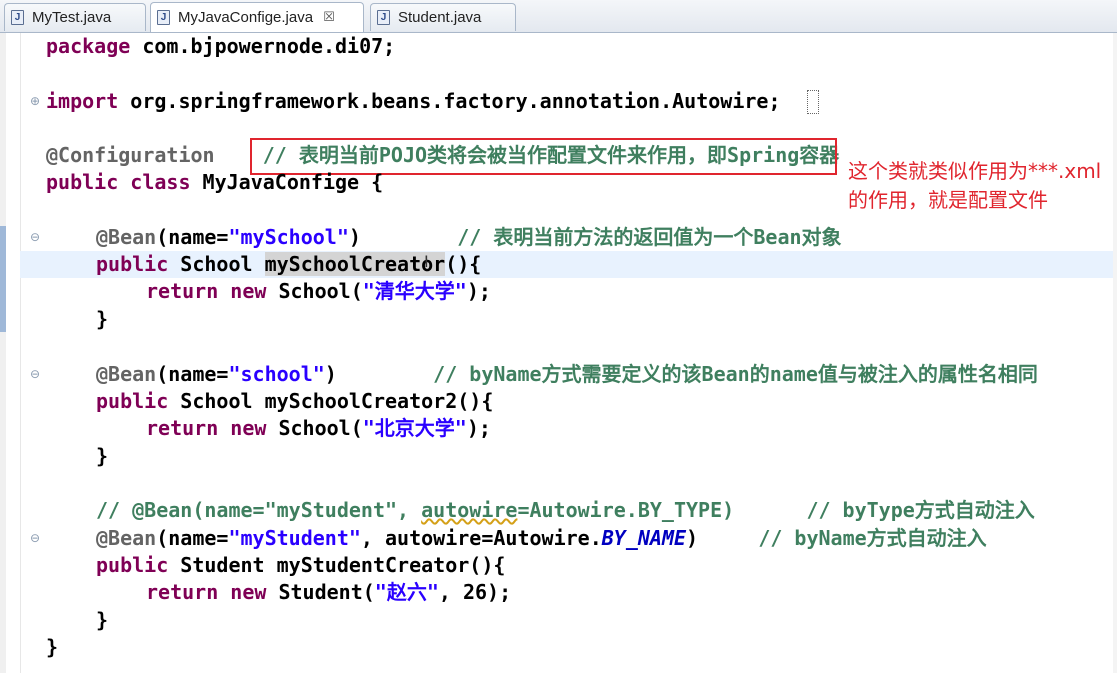 Image resolution: width=1117 pixels, height=673 pixels. I want to click on editor-gutter, so click(13, 353).